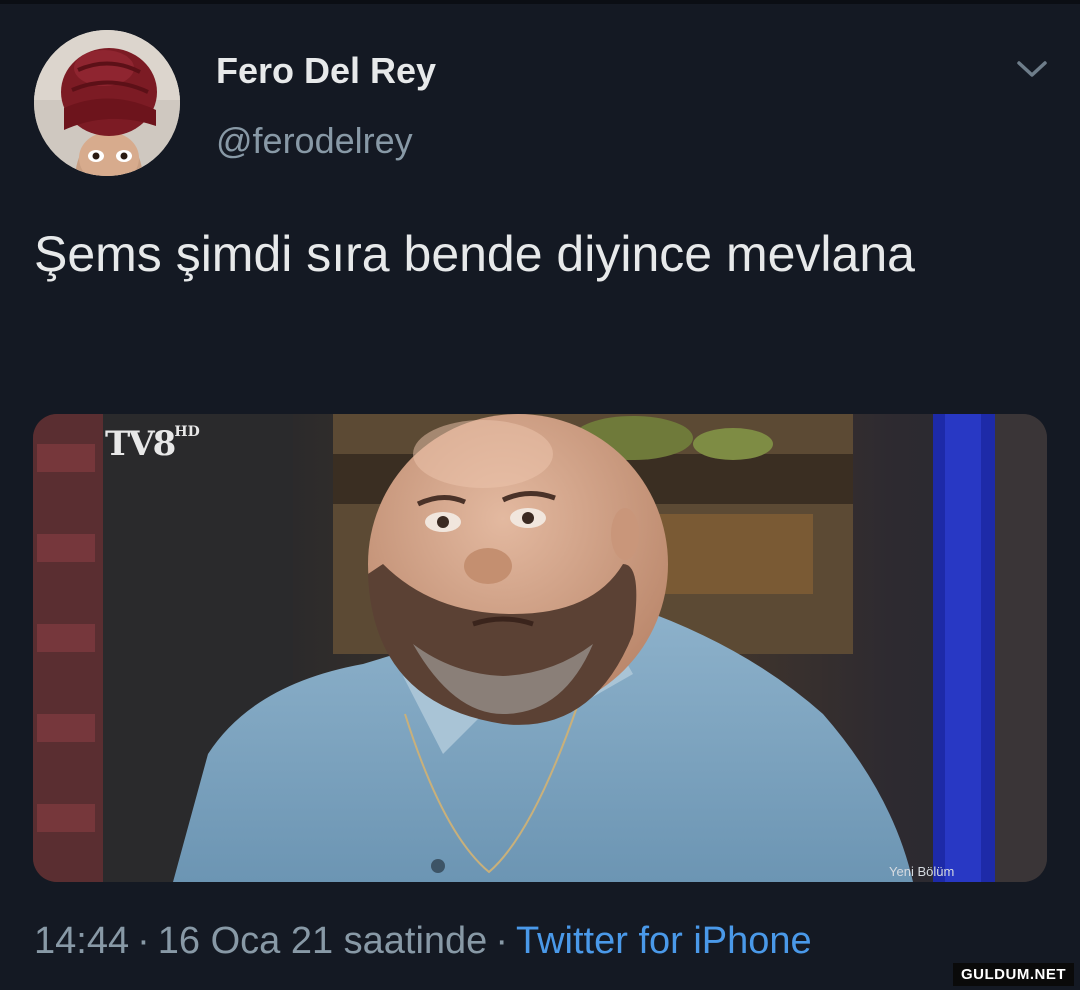 Image resolution: width=1080 pixels, height=990 pixels. What do you see at coordinates (474, 254) in the screenshot?
I see `tweet-text: Şems şimdi sıra bende diyince mevlana` at bounding box center [474, 254].